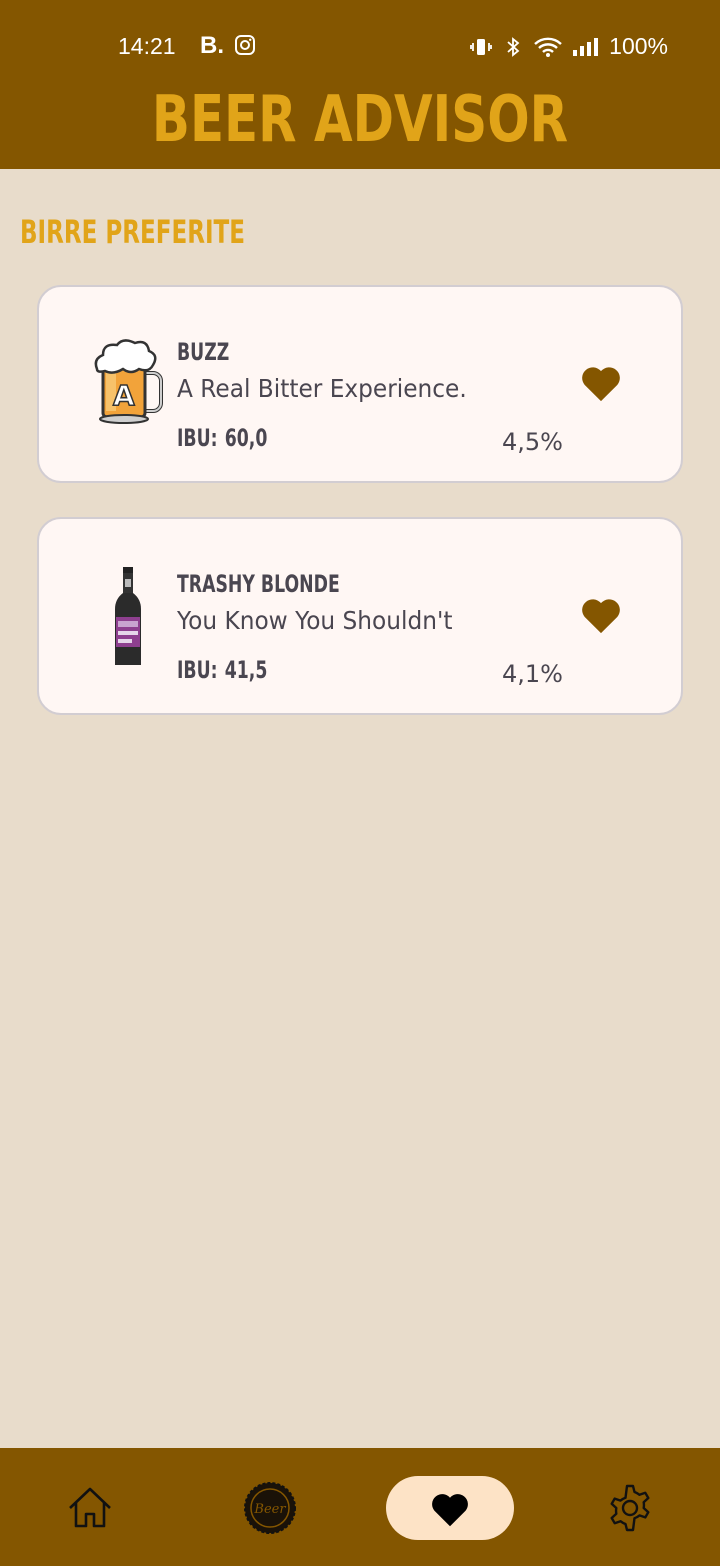 This screenshot has height=1566, width=720. What do you see at coordinates (246, 670) in the screenshot?
I see `ibu-value: 41,5` at bounding box center [246, 670].